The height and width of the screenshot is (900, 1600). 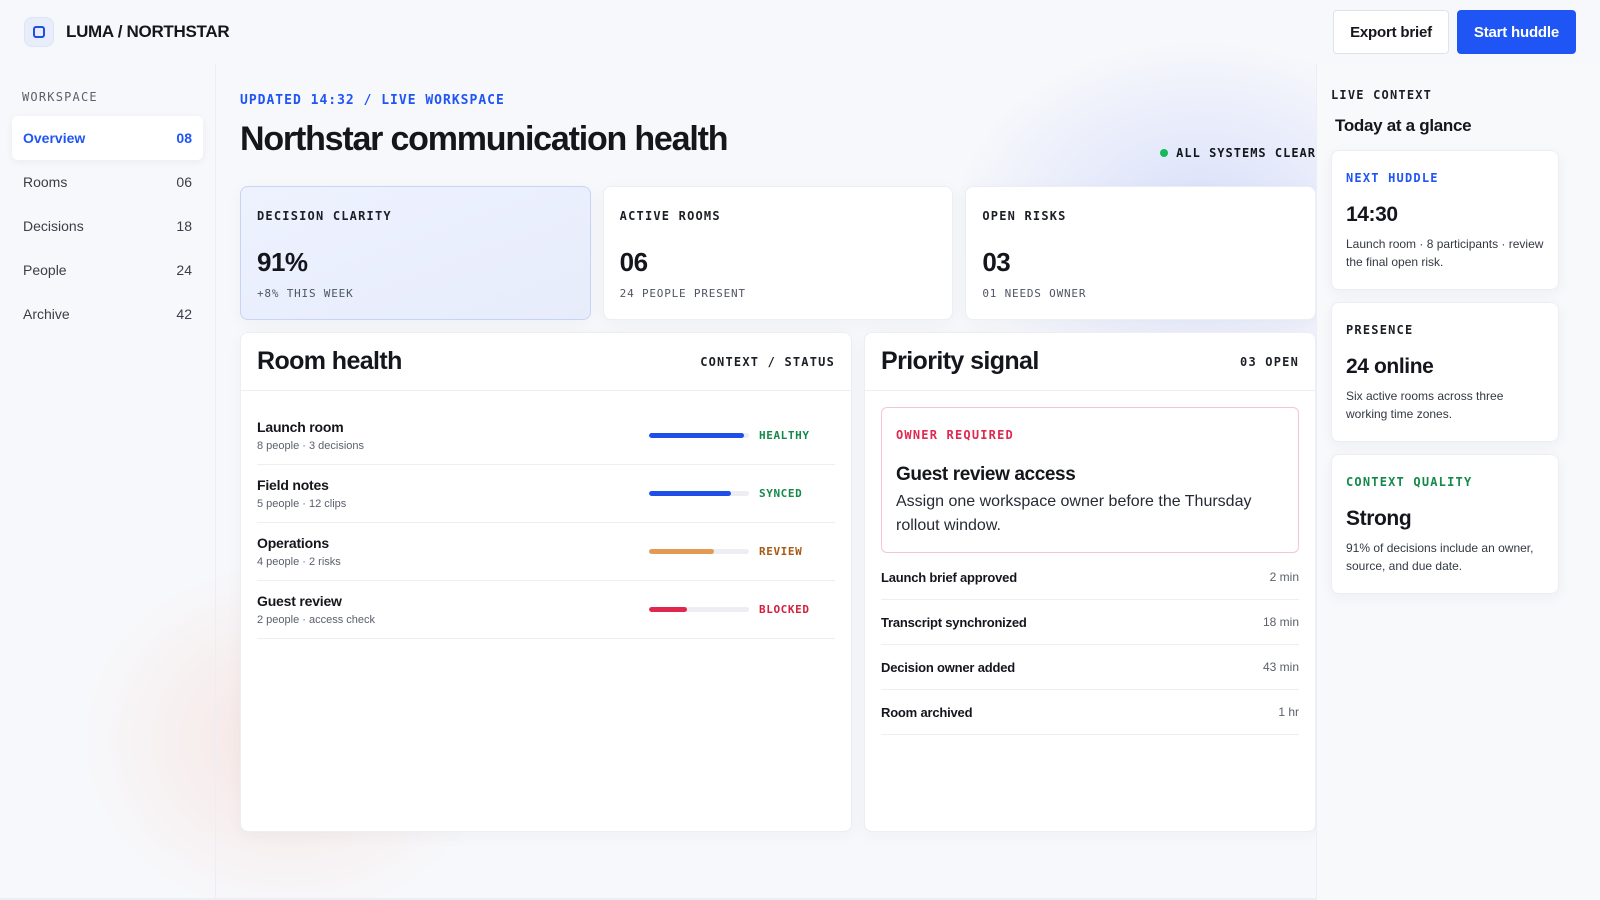 I want to click on event-time: 1 hr, so click(x=1288, y=712).